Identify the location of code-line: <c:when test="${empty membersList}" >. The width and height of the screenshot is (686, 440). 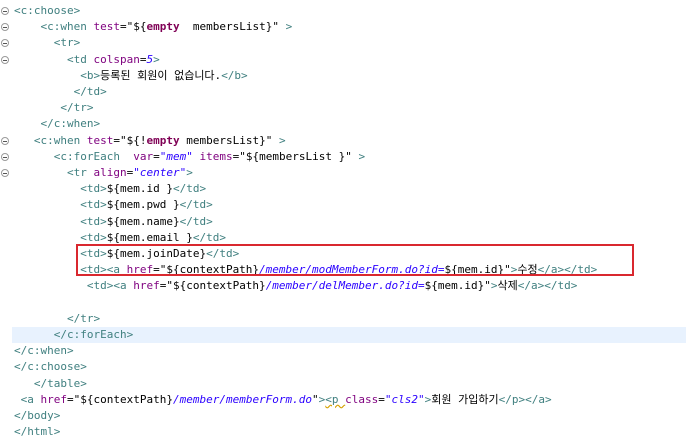
(153, 27).